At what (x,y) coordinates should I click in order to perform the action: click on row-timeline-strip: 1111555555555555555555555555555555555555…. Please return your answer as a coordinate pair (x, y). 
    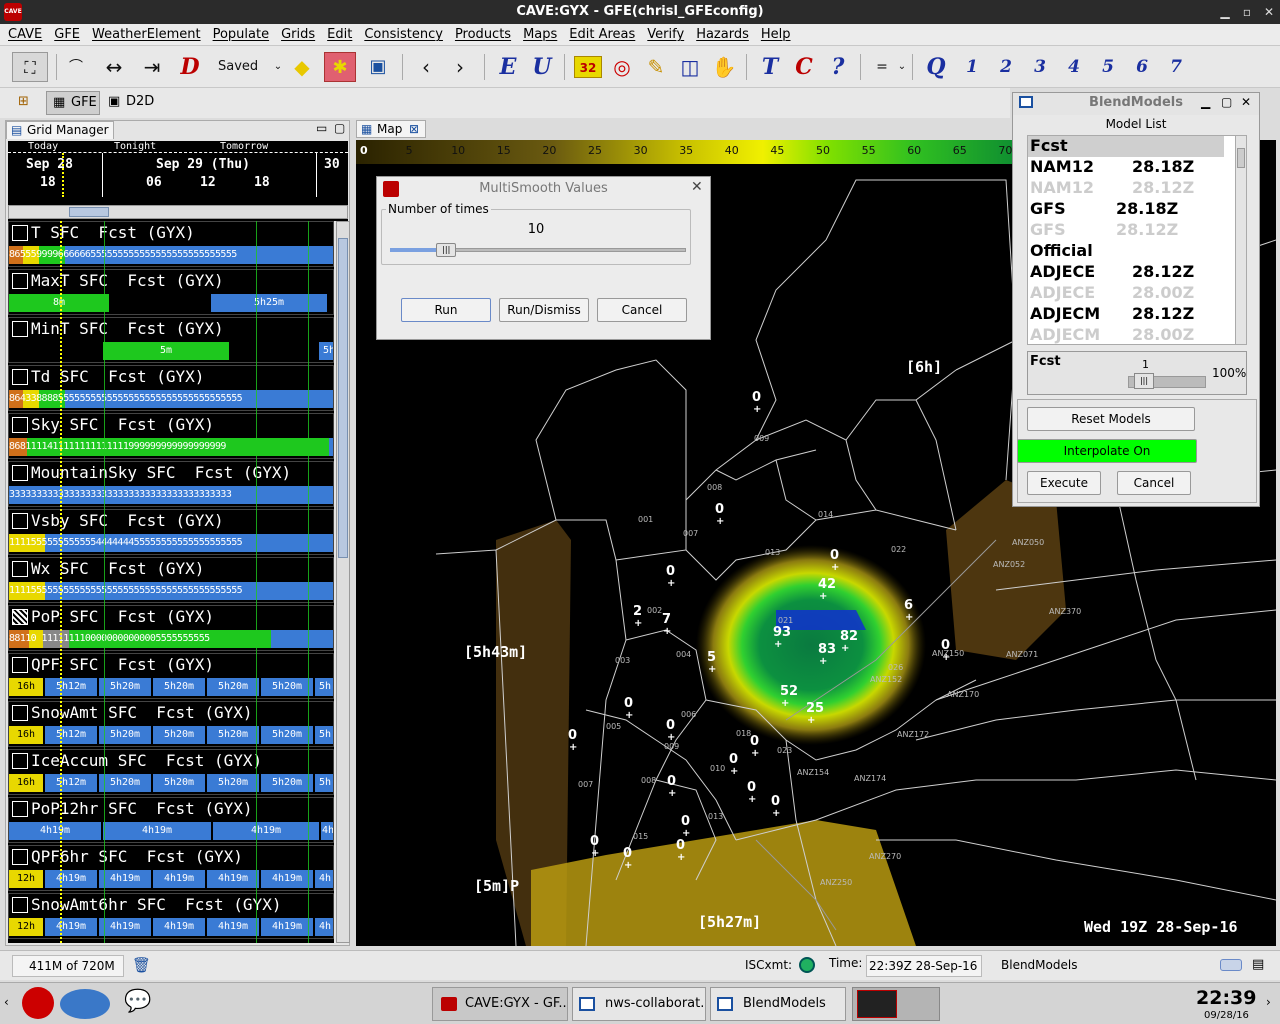
    Looking at the image, I should click on (171, 591).